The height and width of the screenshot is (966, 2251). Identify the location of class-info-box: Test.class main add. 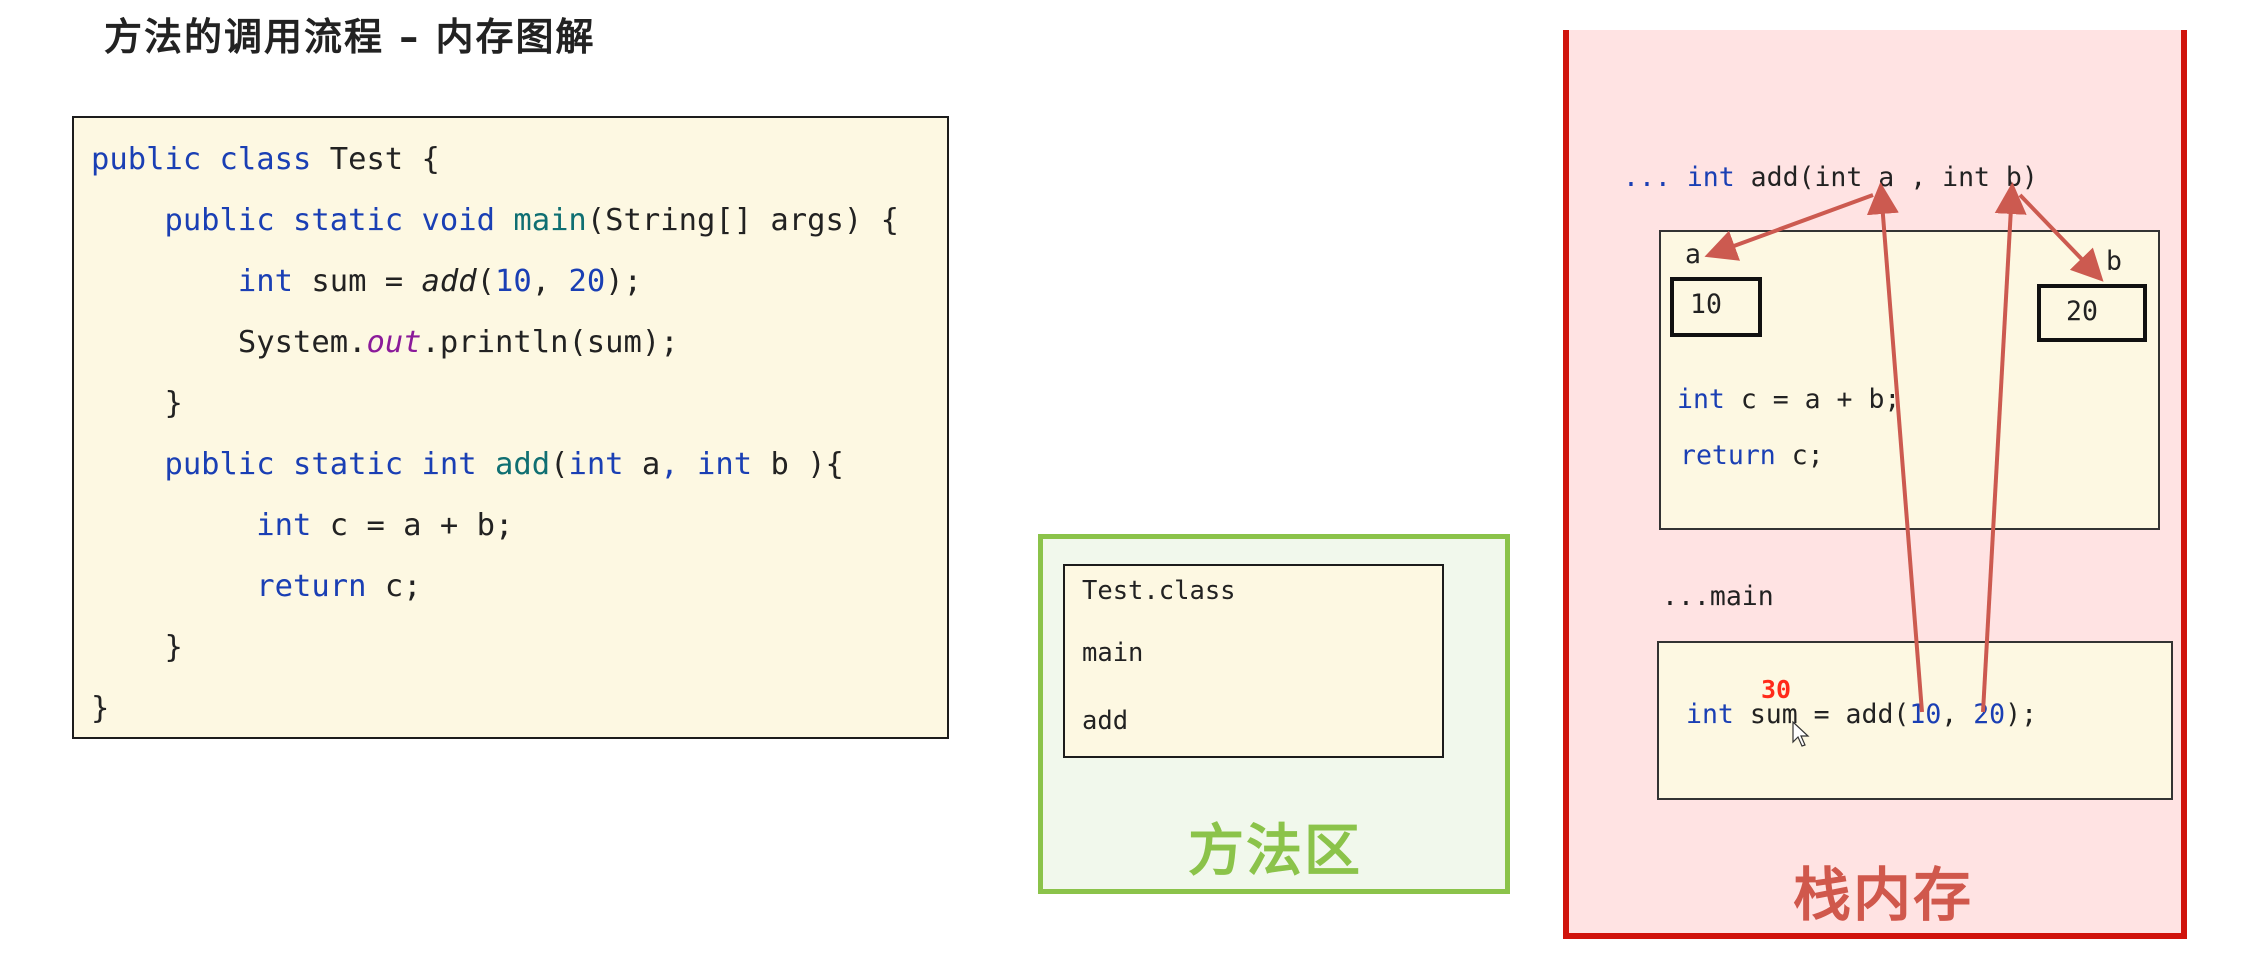
(1253, 661).